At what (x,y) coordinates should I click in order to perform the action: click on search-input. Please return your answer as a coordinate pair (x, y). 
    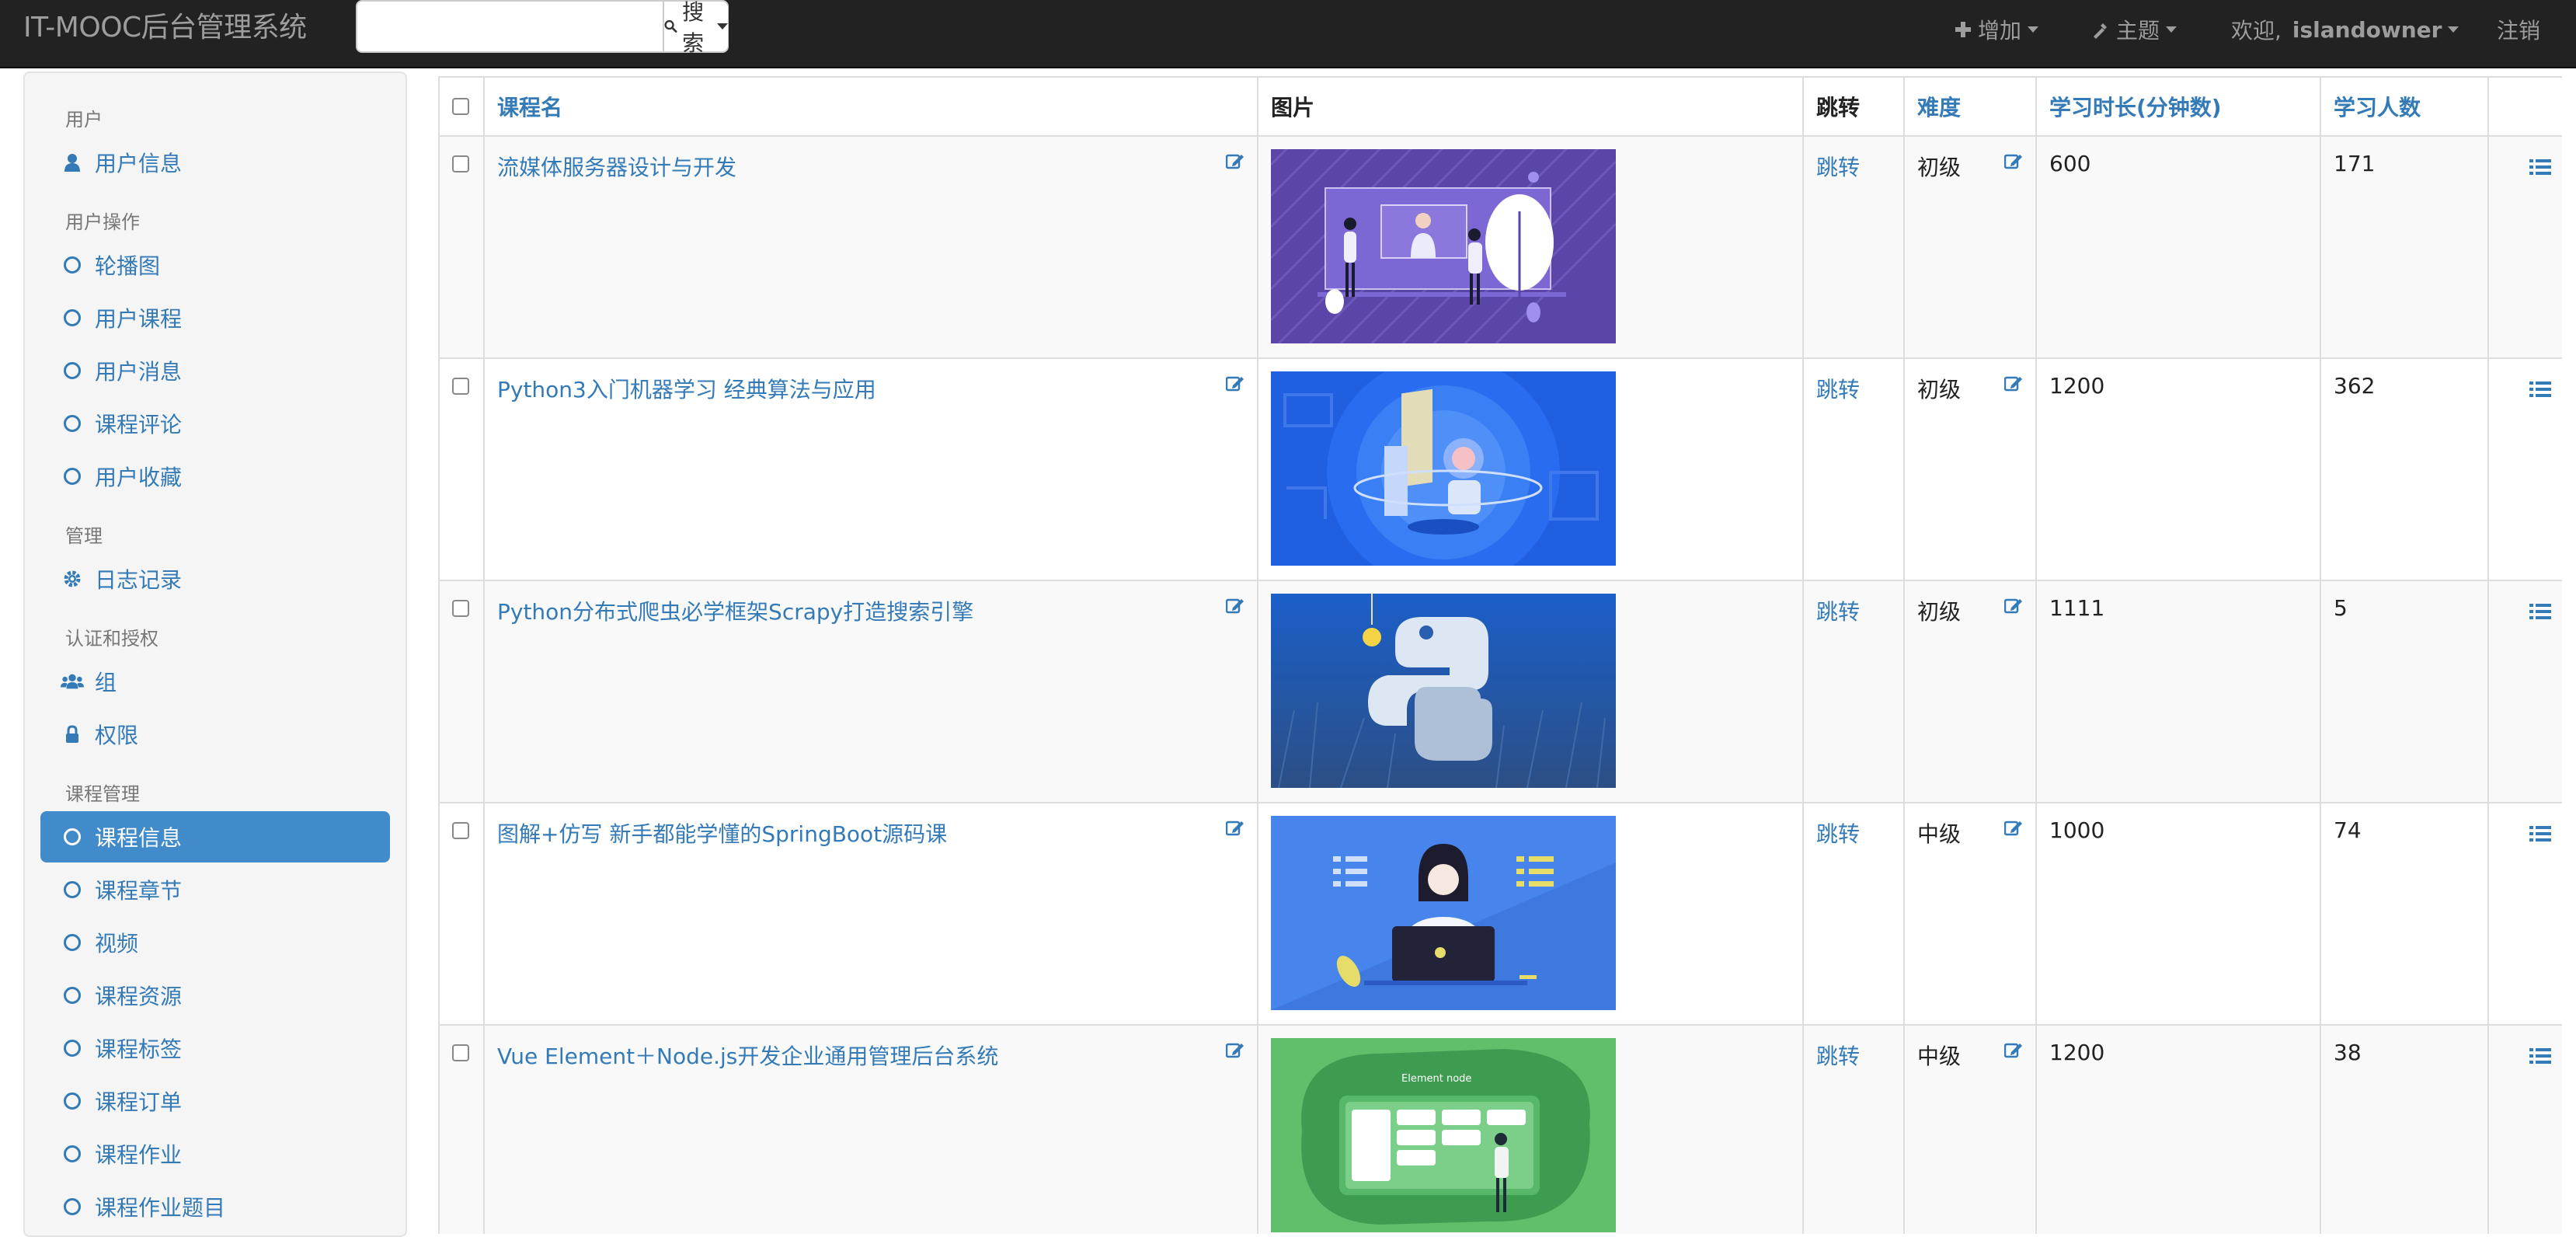
    Looking at the image, I should click on (511, 26).